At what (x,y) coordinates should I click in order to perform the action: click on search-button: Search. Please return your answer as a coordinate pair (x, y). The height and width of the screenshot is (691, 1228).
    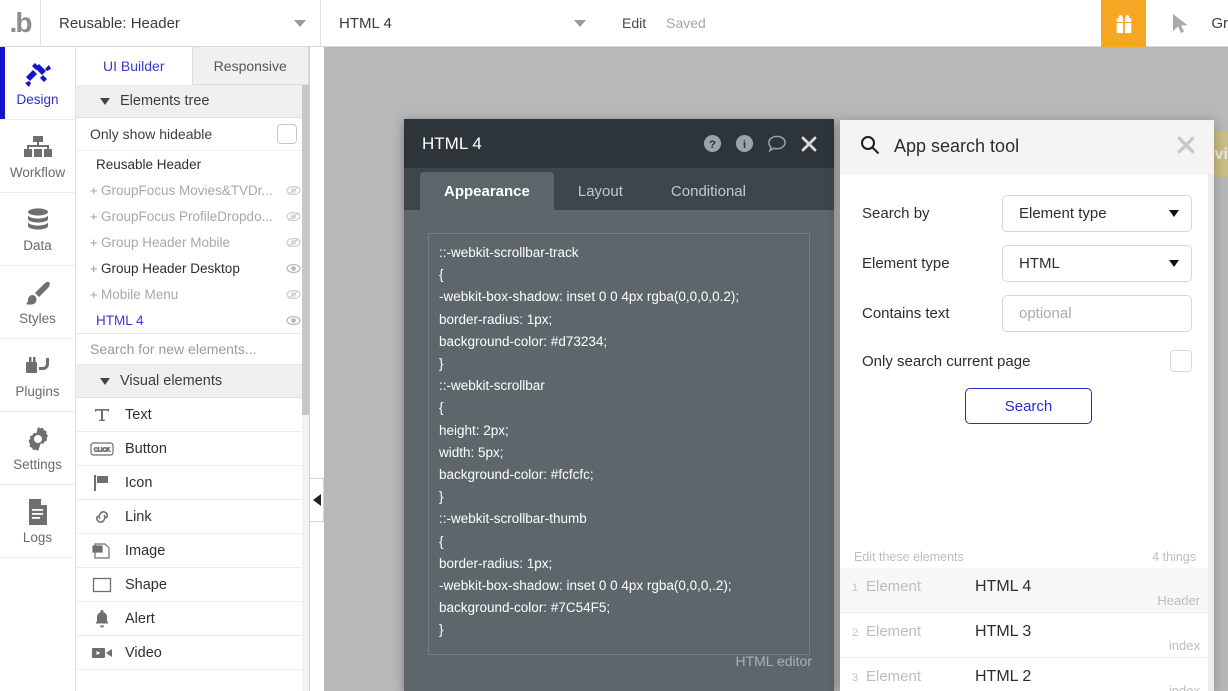
    Looking at the image, I should click on (1028, 406).